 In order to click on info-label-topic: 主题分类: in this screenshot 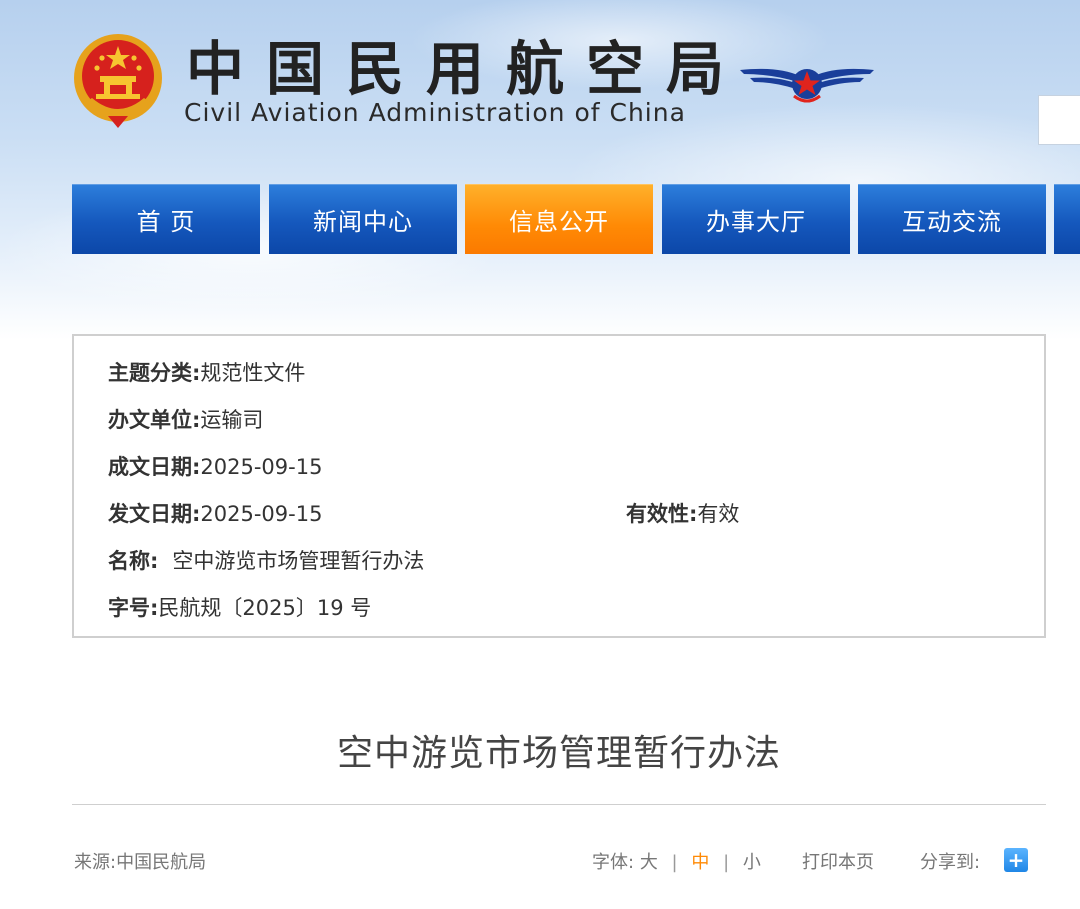, I will do `click(154, 373)`.